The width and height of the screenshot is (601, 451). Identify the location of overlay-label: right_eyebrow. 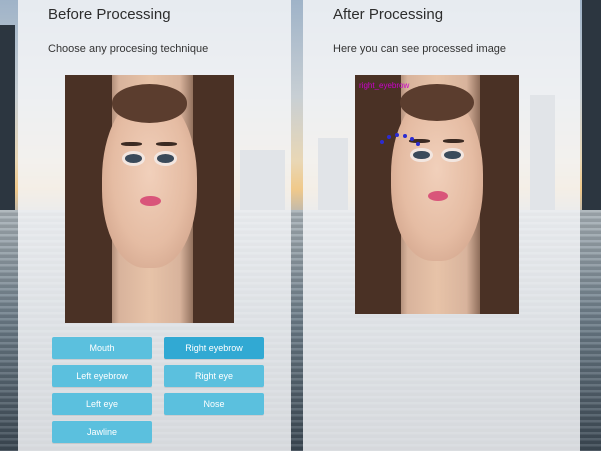
(384, 85).